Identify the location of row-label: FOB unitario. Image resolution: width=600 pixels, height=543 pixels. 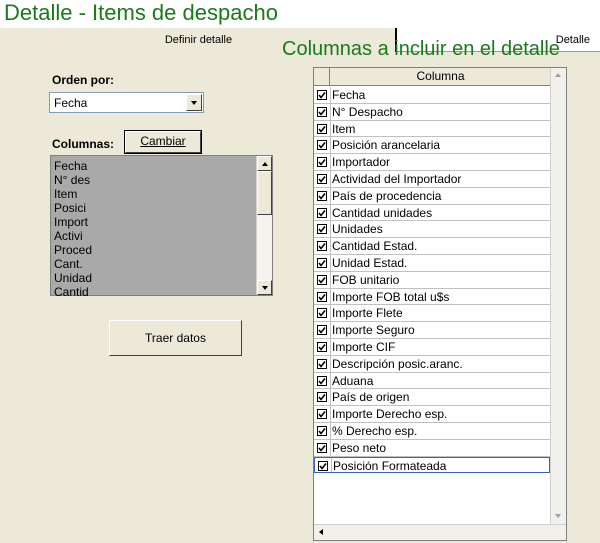
(366, 279).